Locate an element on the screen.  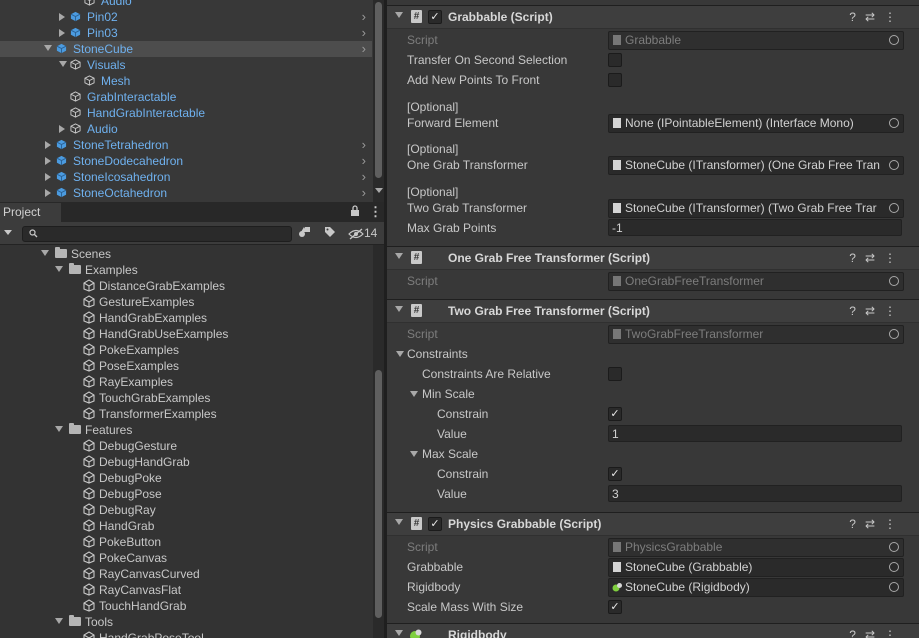
component-header-grabbable: # ✓ Grabbable (Script) ?⇄⋮ is located at coordinates (653, 17).